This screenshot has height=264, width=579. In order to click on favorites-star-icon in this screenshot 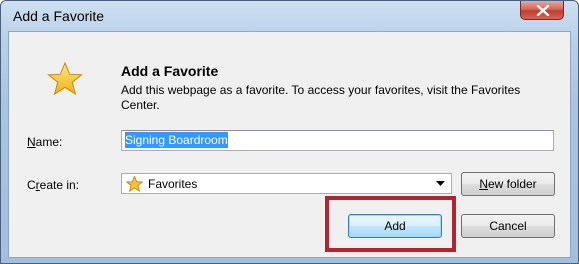, I will do `click(134, 184)`.